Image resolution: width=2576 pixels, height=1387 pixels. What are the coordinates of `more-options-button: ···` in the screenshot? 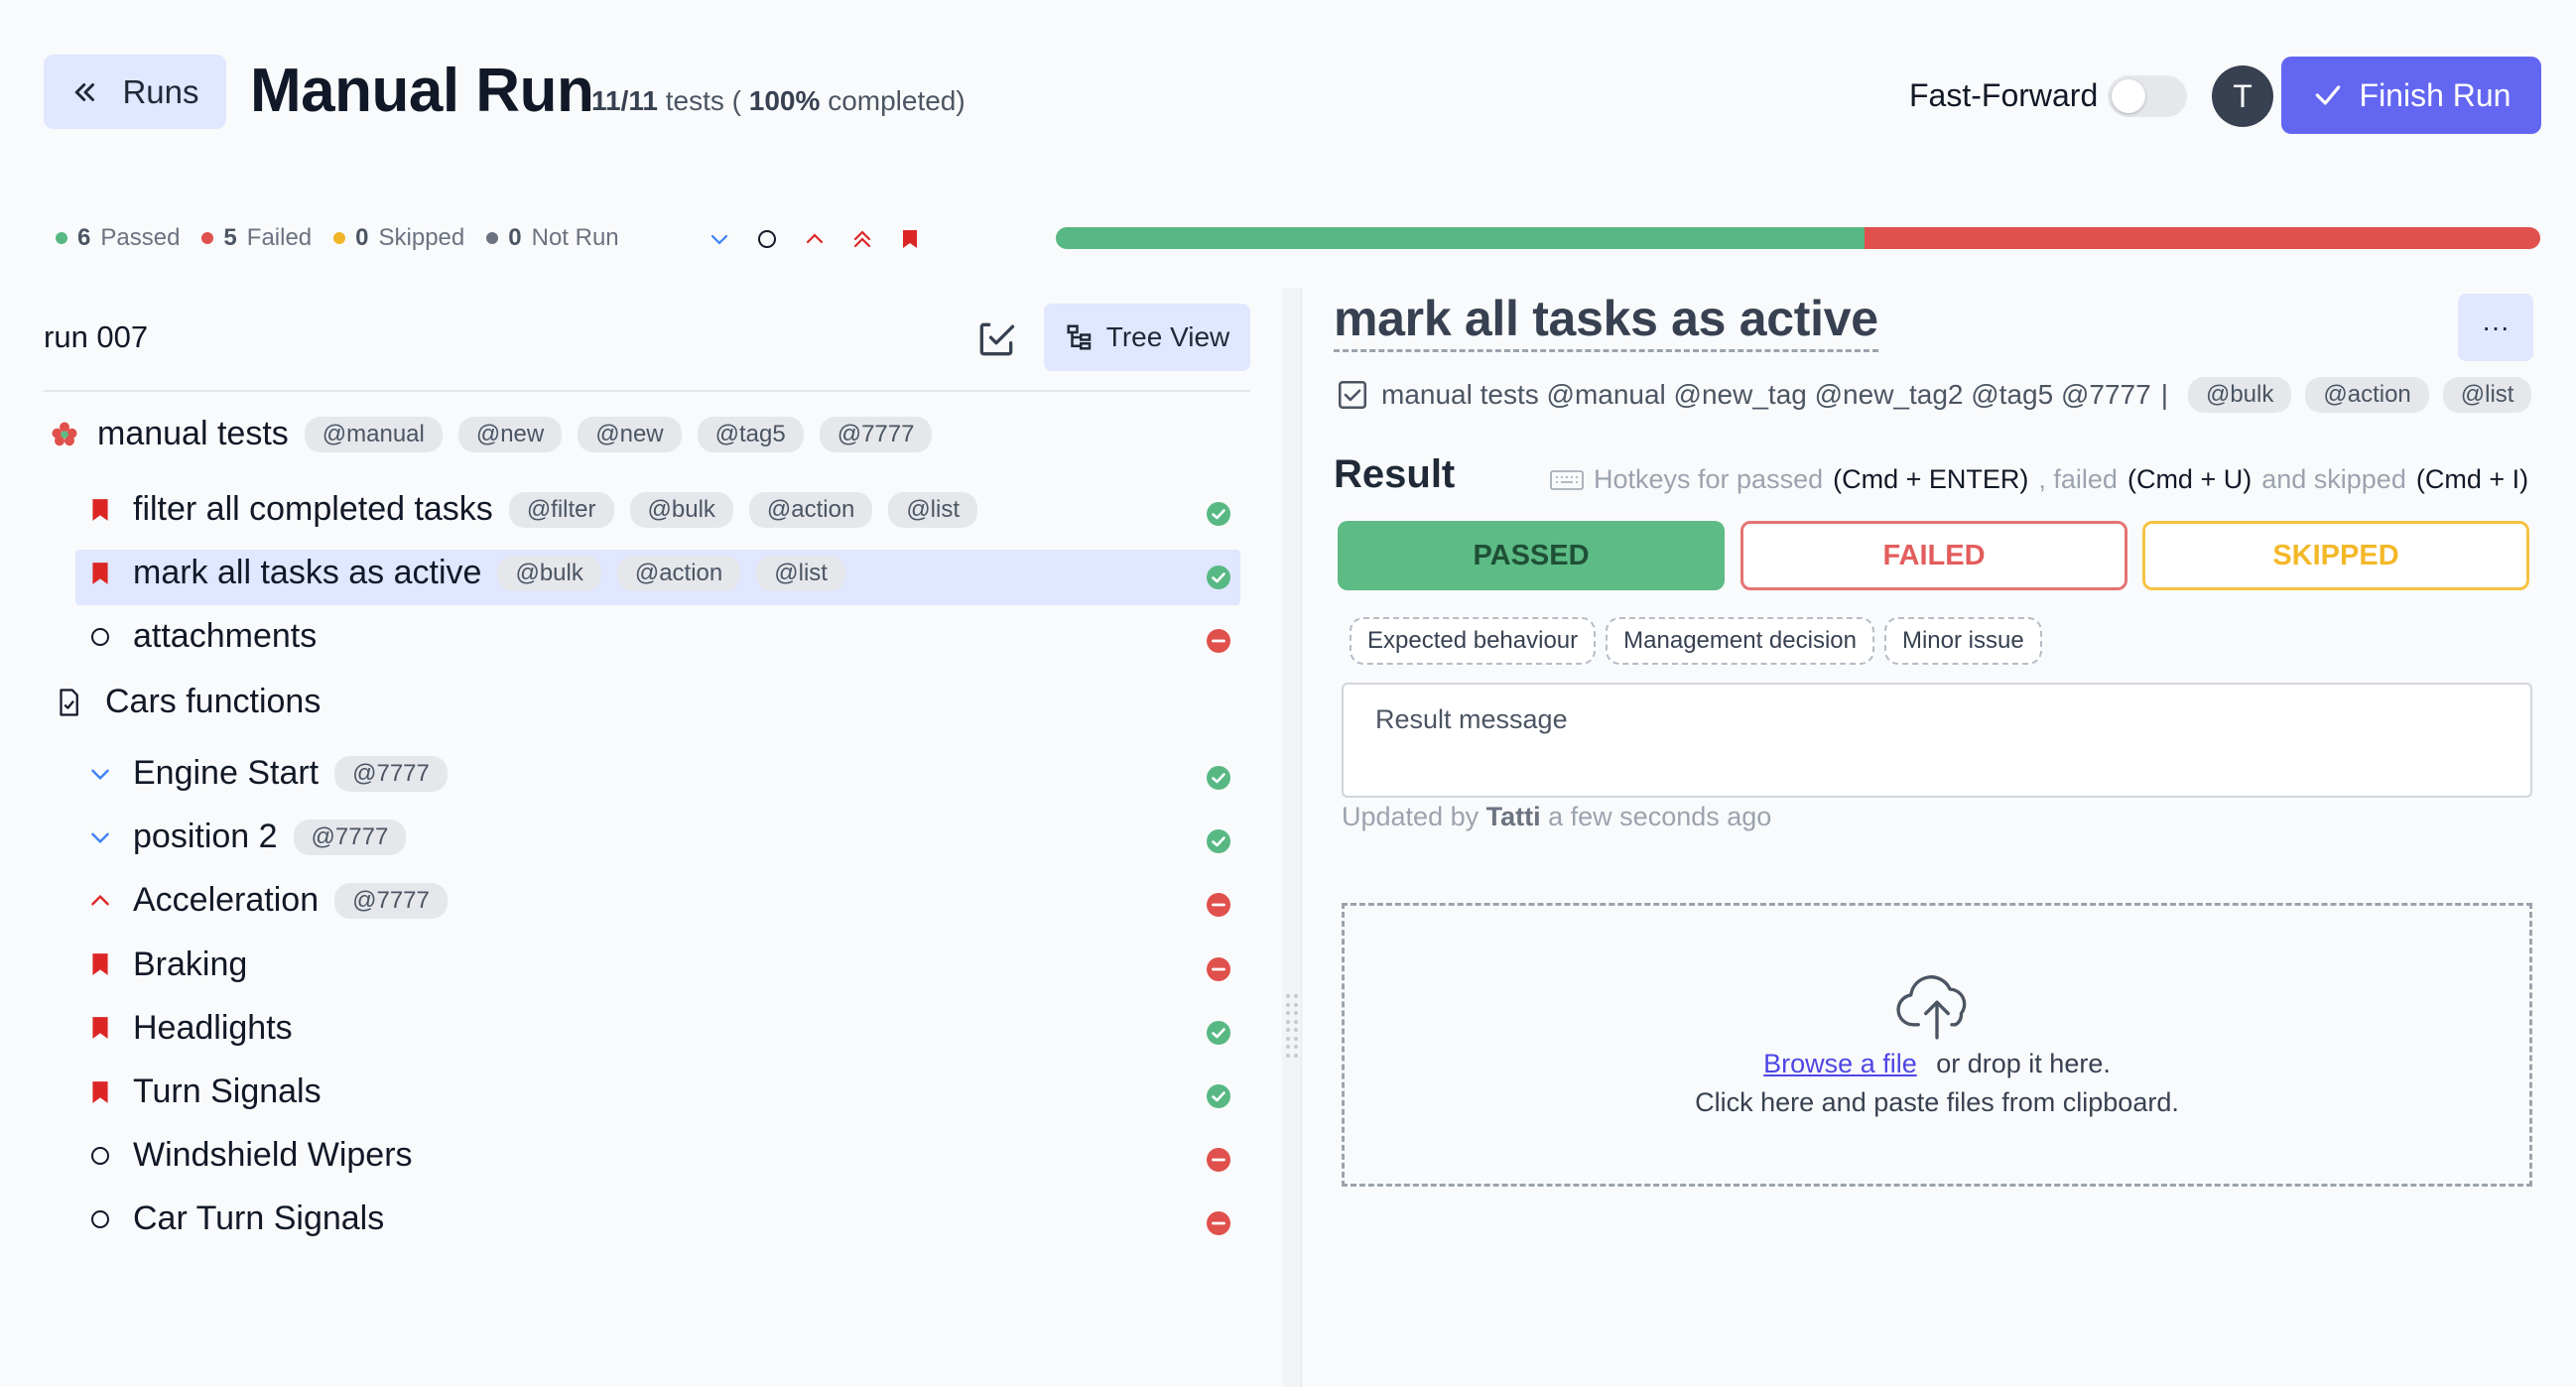 It's located at (2496, 327).